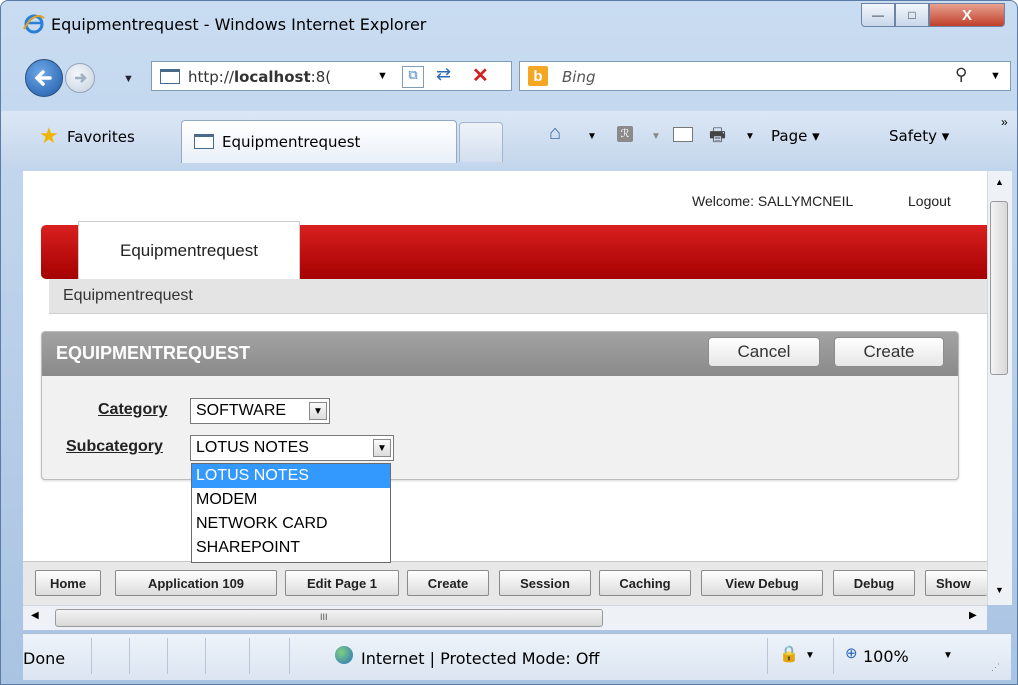 The height and width of the screenshot is (685, 1018). What do you see at coordinates (413, 77) in the screenshot?
I see `compatibility-view-icon: ⧉` at bounding box center [413, 77].